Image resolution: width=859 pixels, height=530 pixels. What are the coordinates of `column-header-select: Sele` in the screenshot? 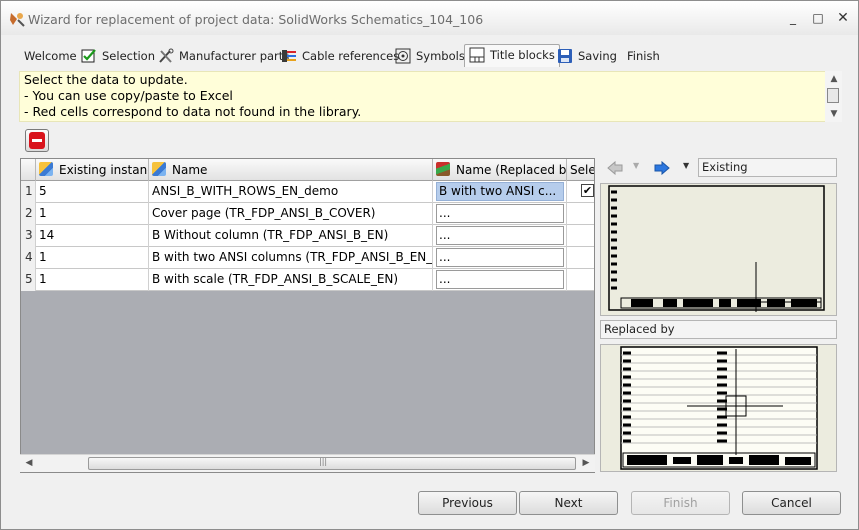 It's located at (580, 170).